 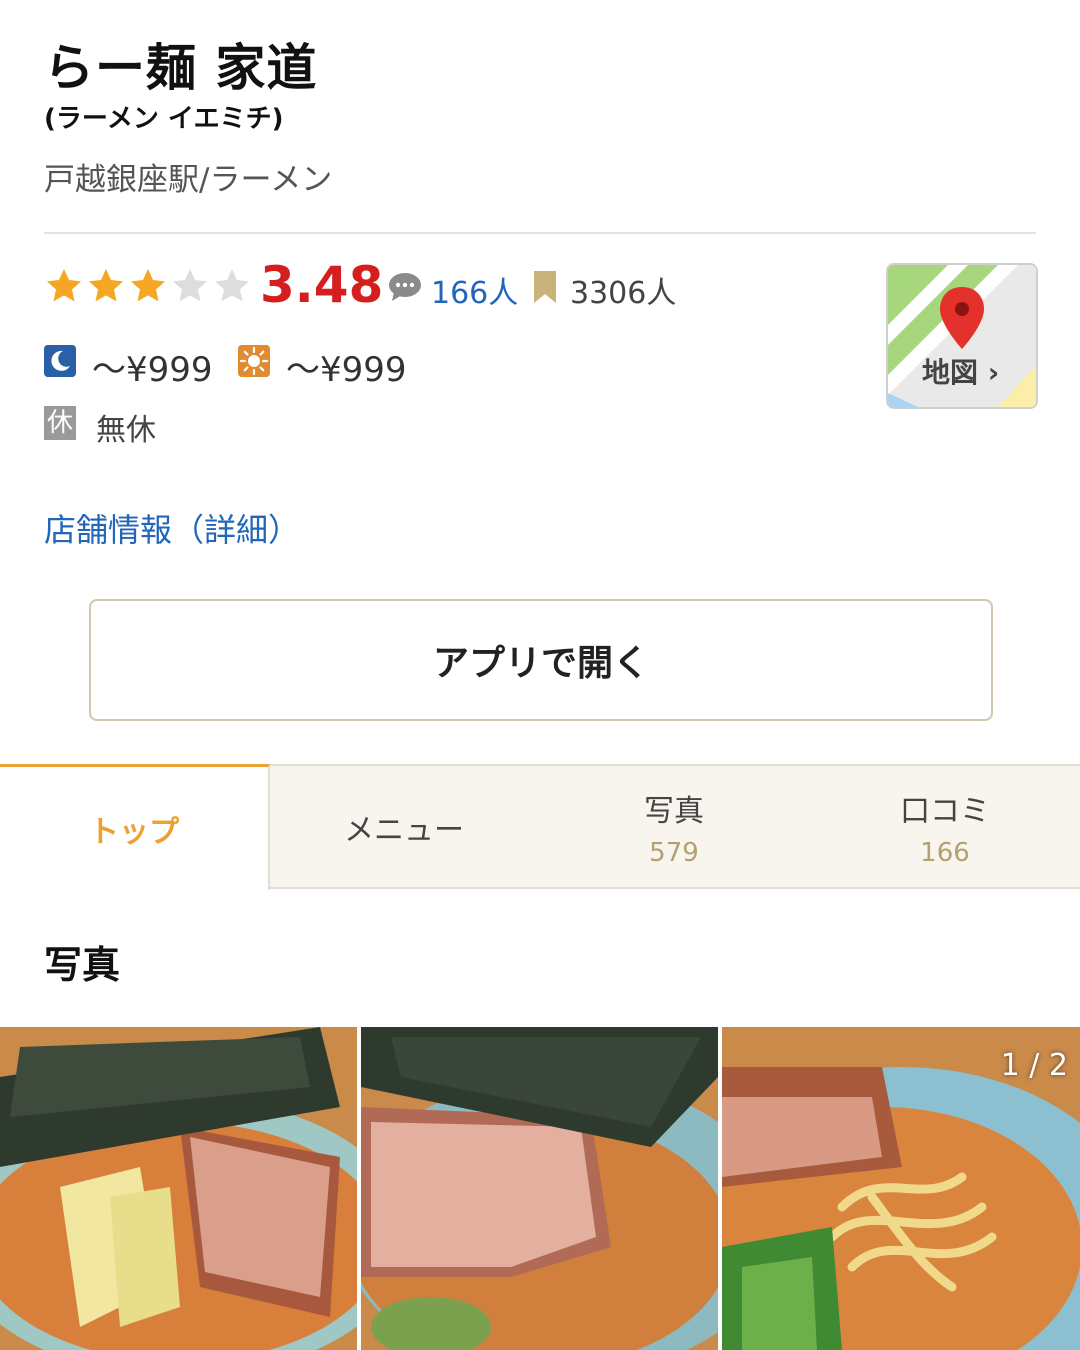 What do you see at coordinates (322, 285) in the screenshot?
I see `rating-score: 3.48` at bounding box center [322, 285].